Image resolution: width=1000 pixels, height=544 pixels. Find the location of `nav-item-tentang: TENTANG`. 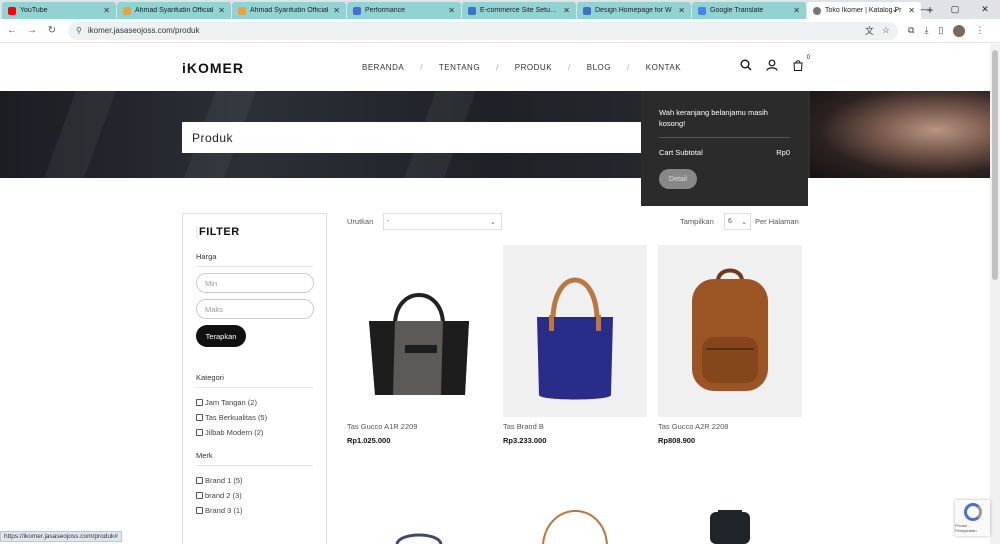

nav-item-tentang: TENTANG is located at coordinates (459, 67).